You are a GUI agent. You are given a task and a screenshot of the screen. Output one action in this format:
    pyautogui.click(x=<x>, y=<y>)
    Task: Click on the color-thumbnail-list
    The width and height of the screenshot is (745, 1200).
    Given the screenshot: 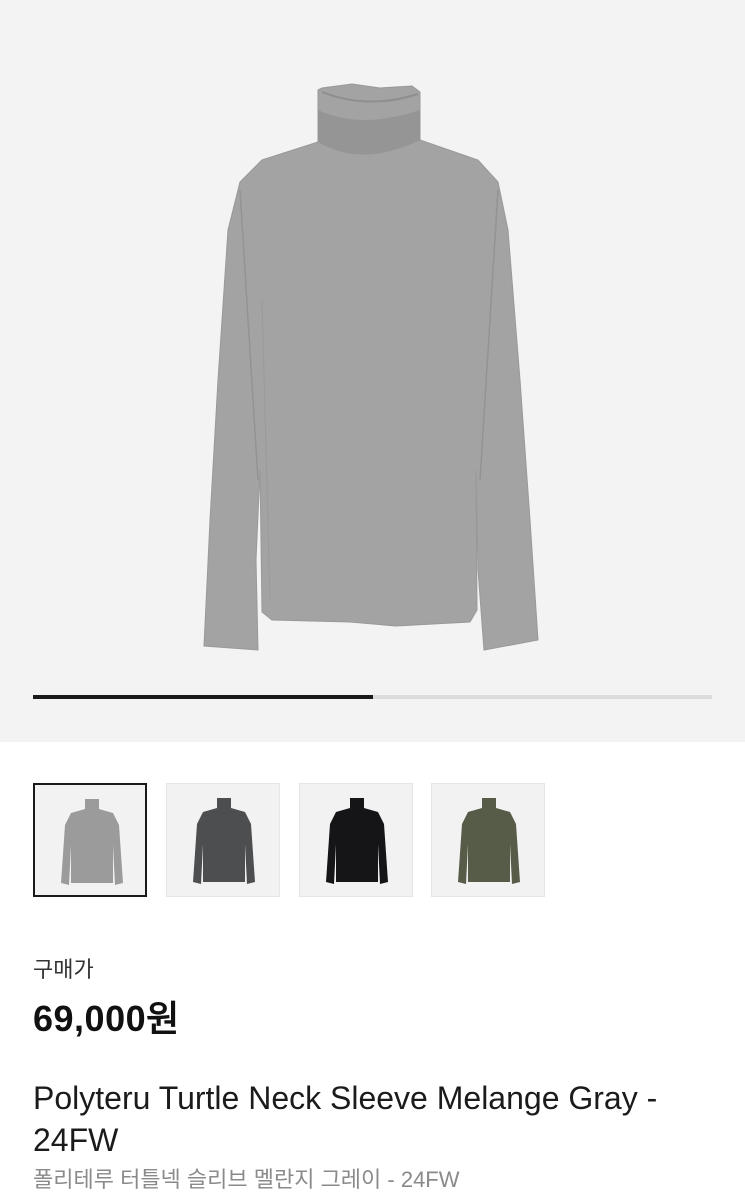 What is the action you would take?
    pyautogui.click(x=373, y=841)
    